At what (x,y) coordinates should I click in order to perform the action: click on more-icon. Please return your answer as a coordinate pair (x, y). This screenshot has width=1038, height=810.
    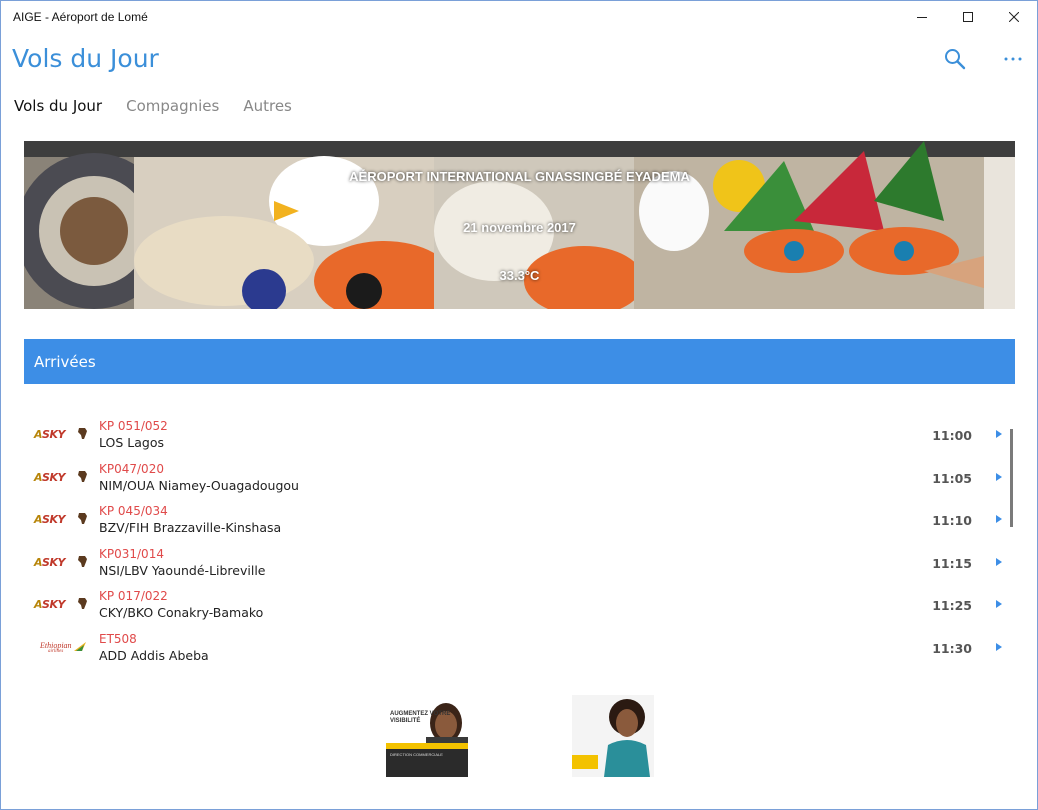
    Looking at the image, I should click on (1013, 59).